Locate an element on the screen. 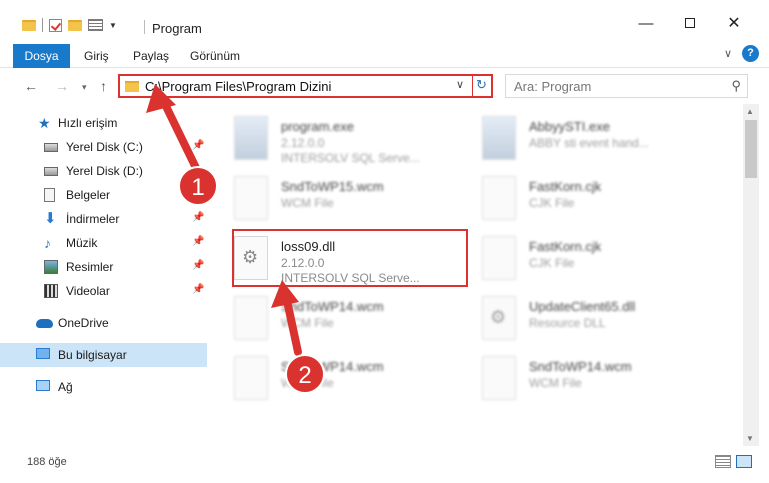 This screenshot has height=483, width=769. sidebar-item-pictures: Resimler 📌 is located at coordinates (103, 267).